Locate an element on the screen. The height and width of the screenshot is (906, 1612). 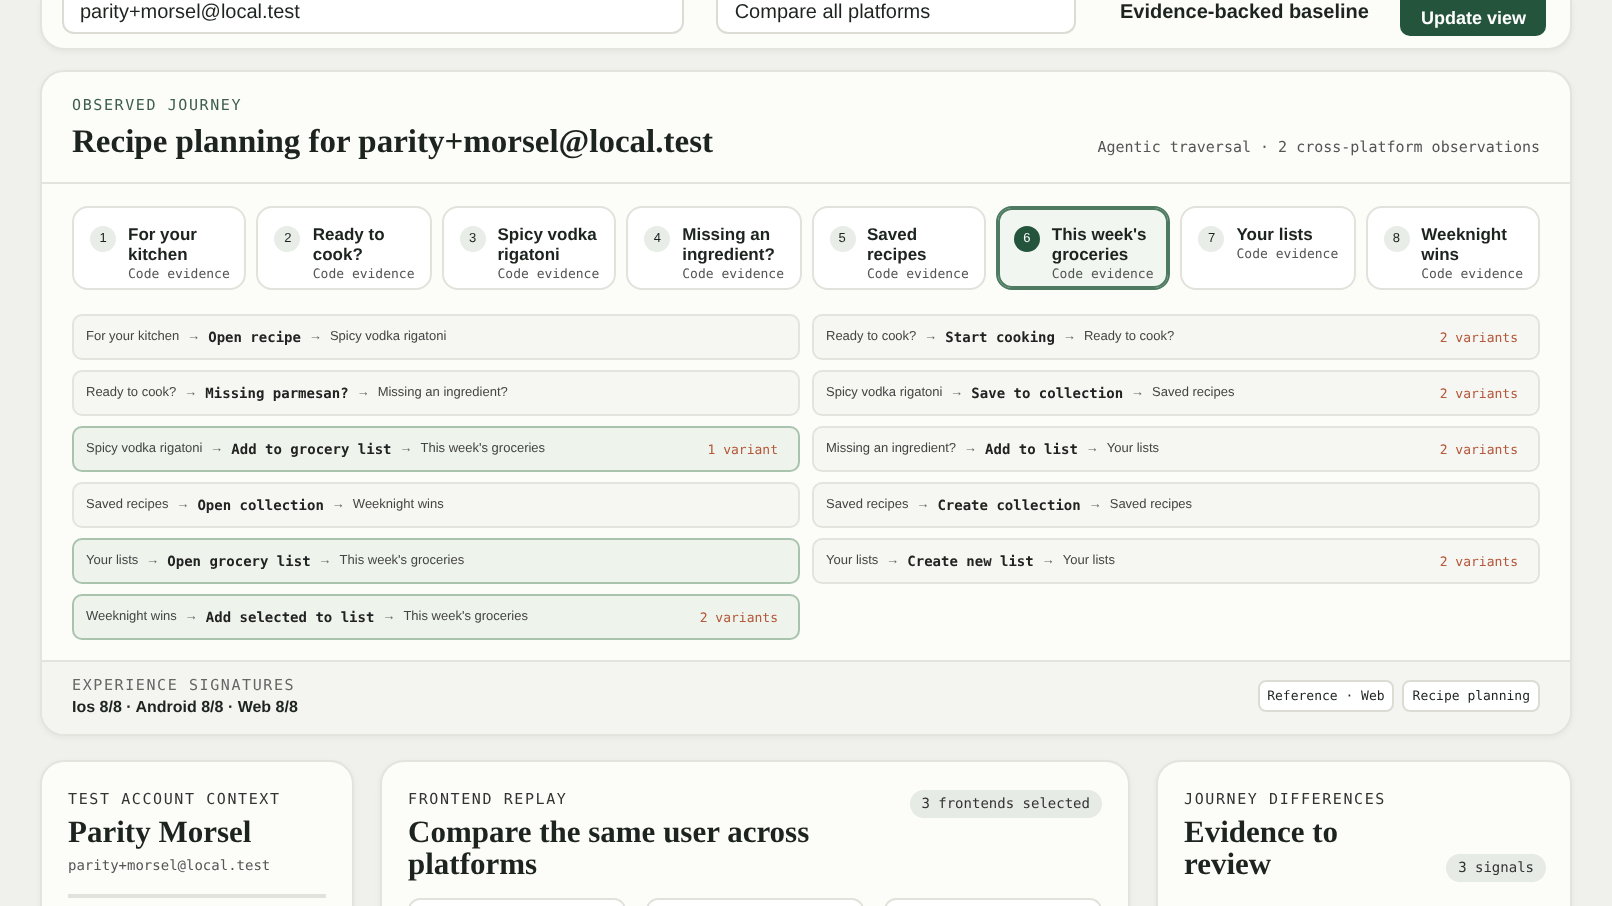
step-title: Missing an ingredient? is located at coordinates (729, 244).